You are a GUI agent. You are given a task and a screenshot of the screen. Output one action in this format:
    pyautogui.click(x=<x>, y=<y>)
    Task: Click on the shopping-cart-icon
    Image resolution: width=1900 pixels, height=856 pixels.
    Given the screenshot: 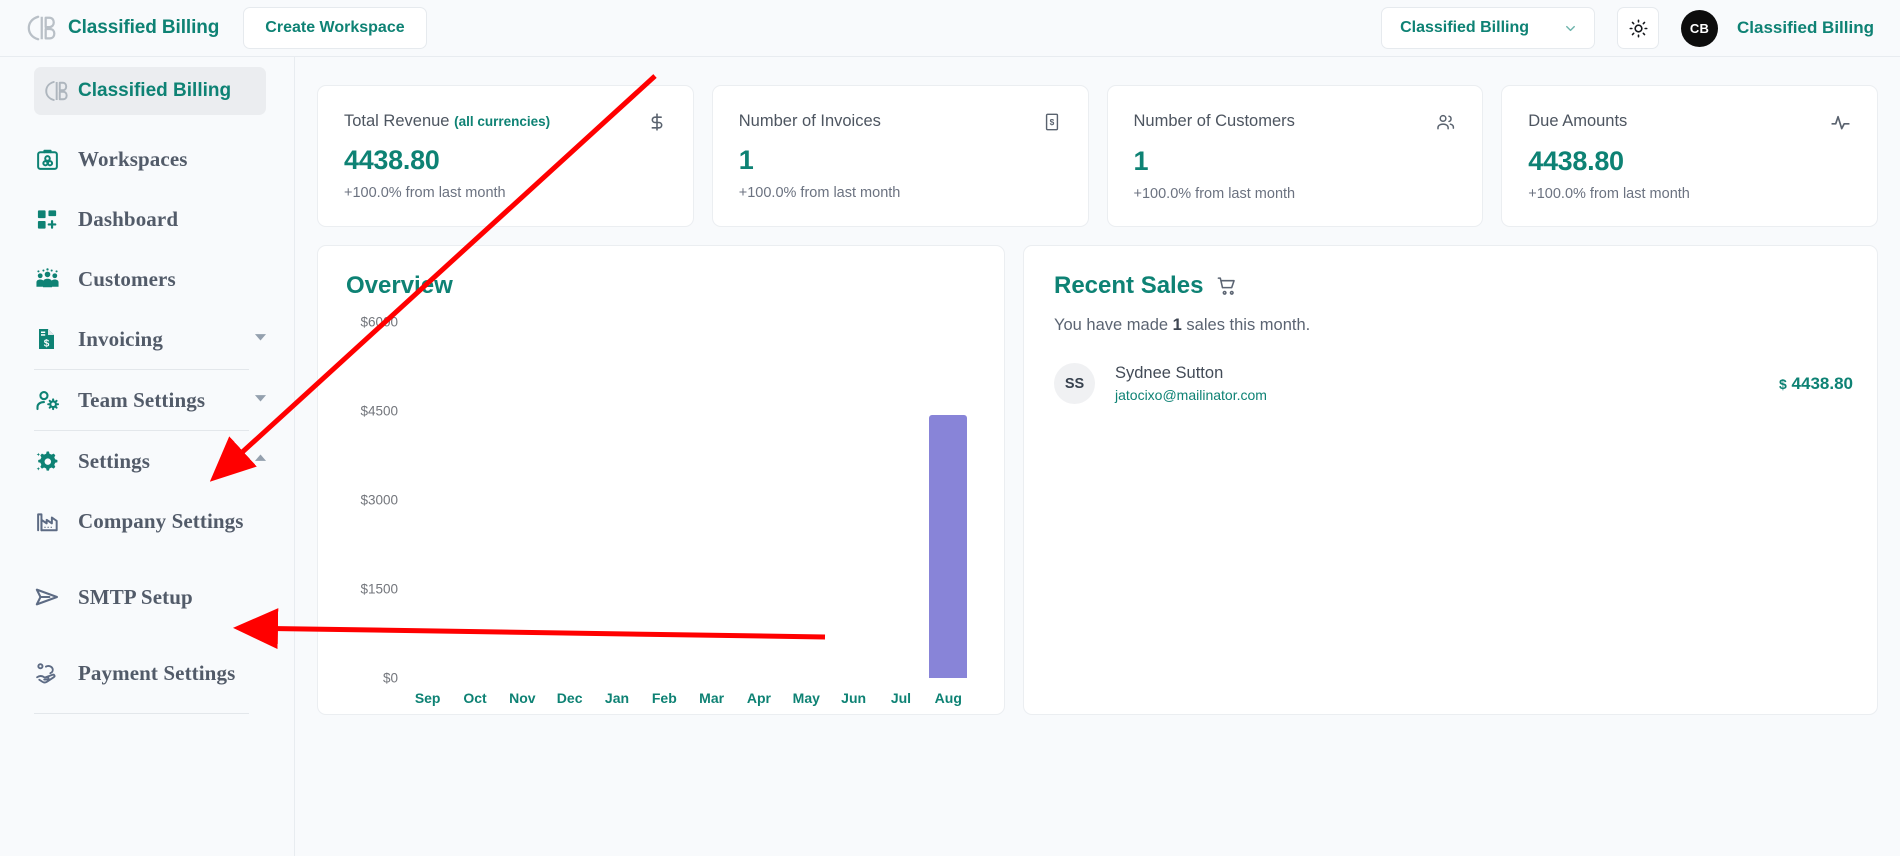 What is the action you would take?
    pyautogui.click(x=1227, y=286)
    